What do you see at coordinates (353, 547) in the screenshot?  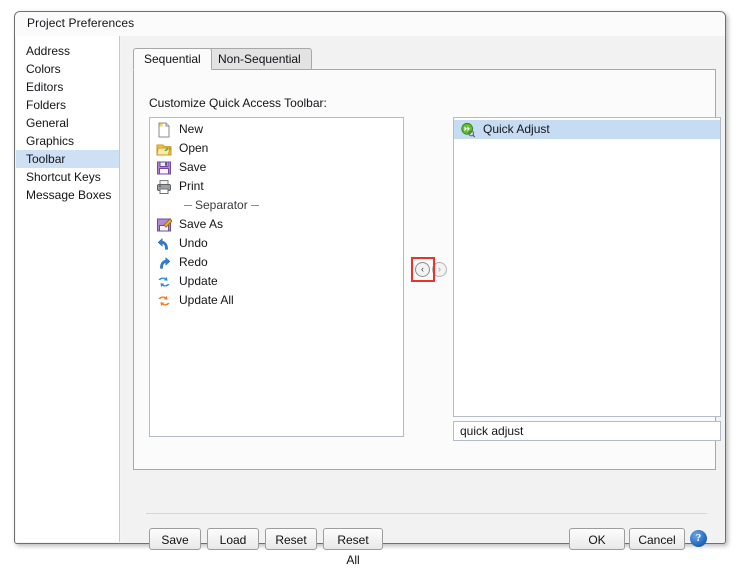 I see `reset-all-button: Reset All` at bounding box center [353, 547].